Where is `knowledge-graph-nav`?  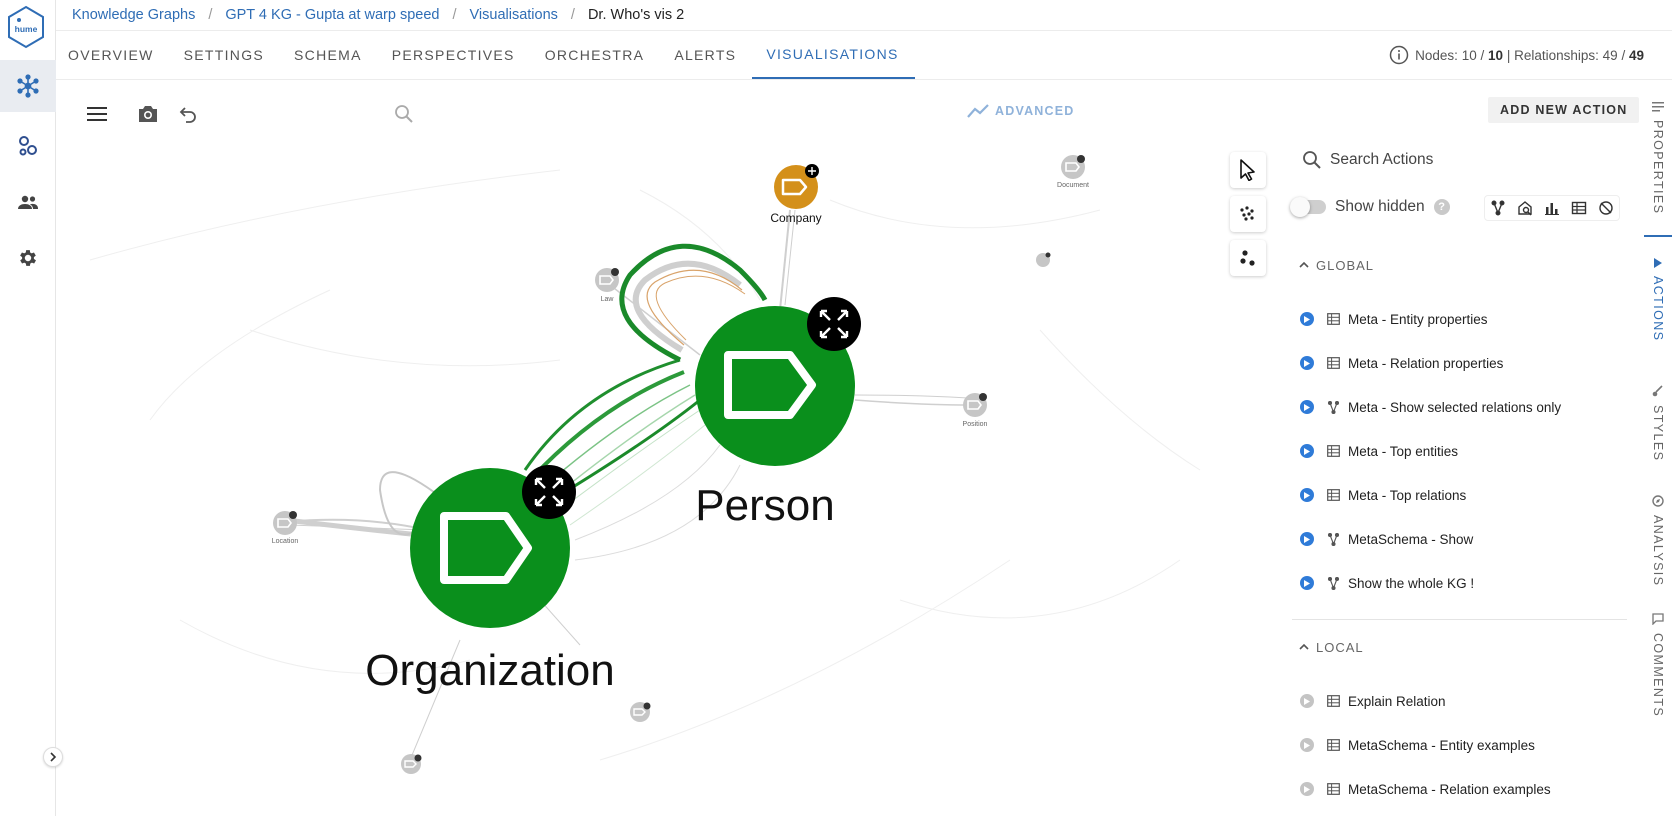
knowledge-graph-nav is located at coordinates (28, 86).